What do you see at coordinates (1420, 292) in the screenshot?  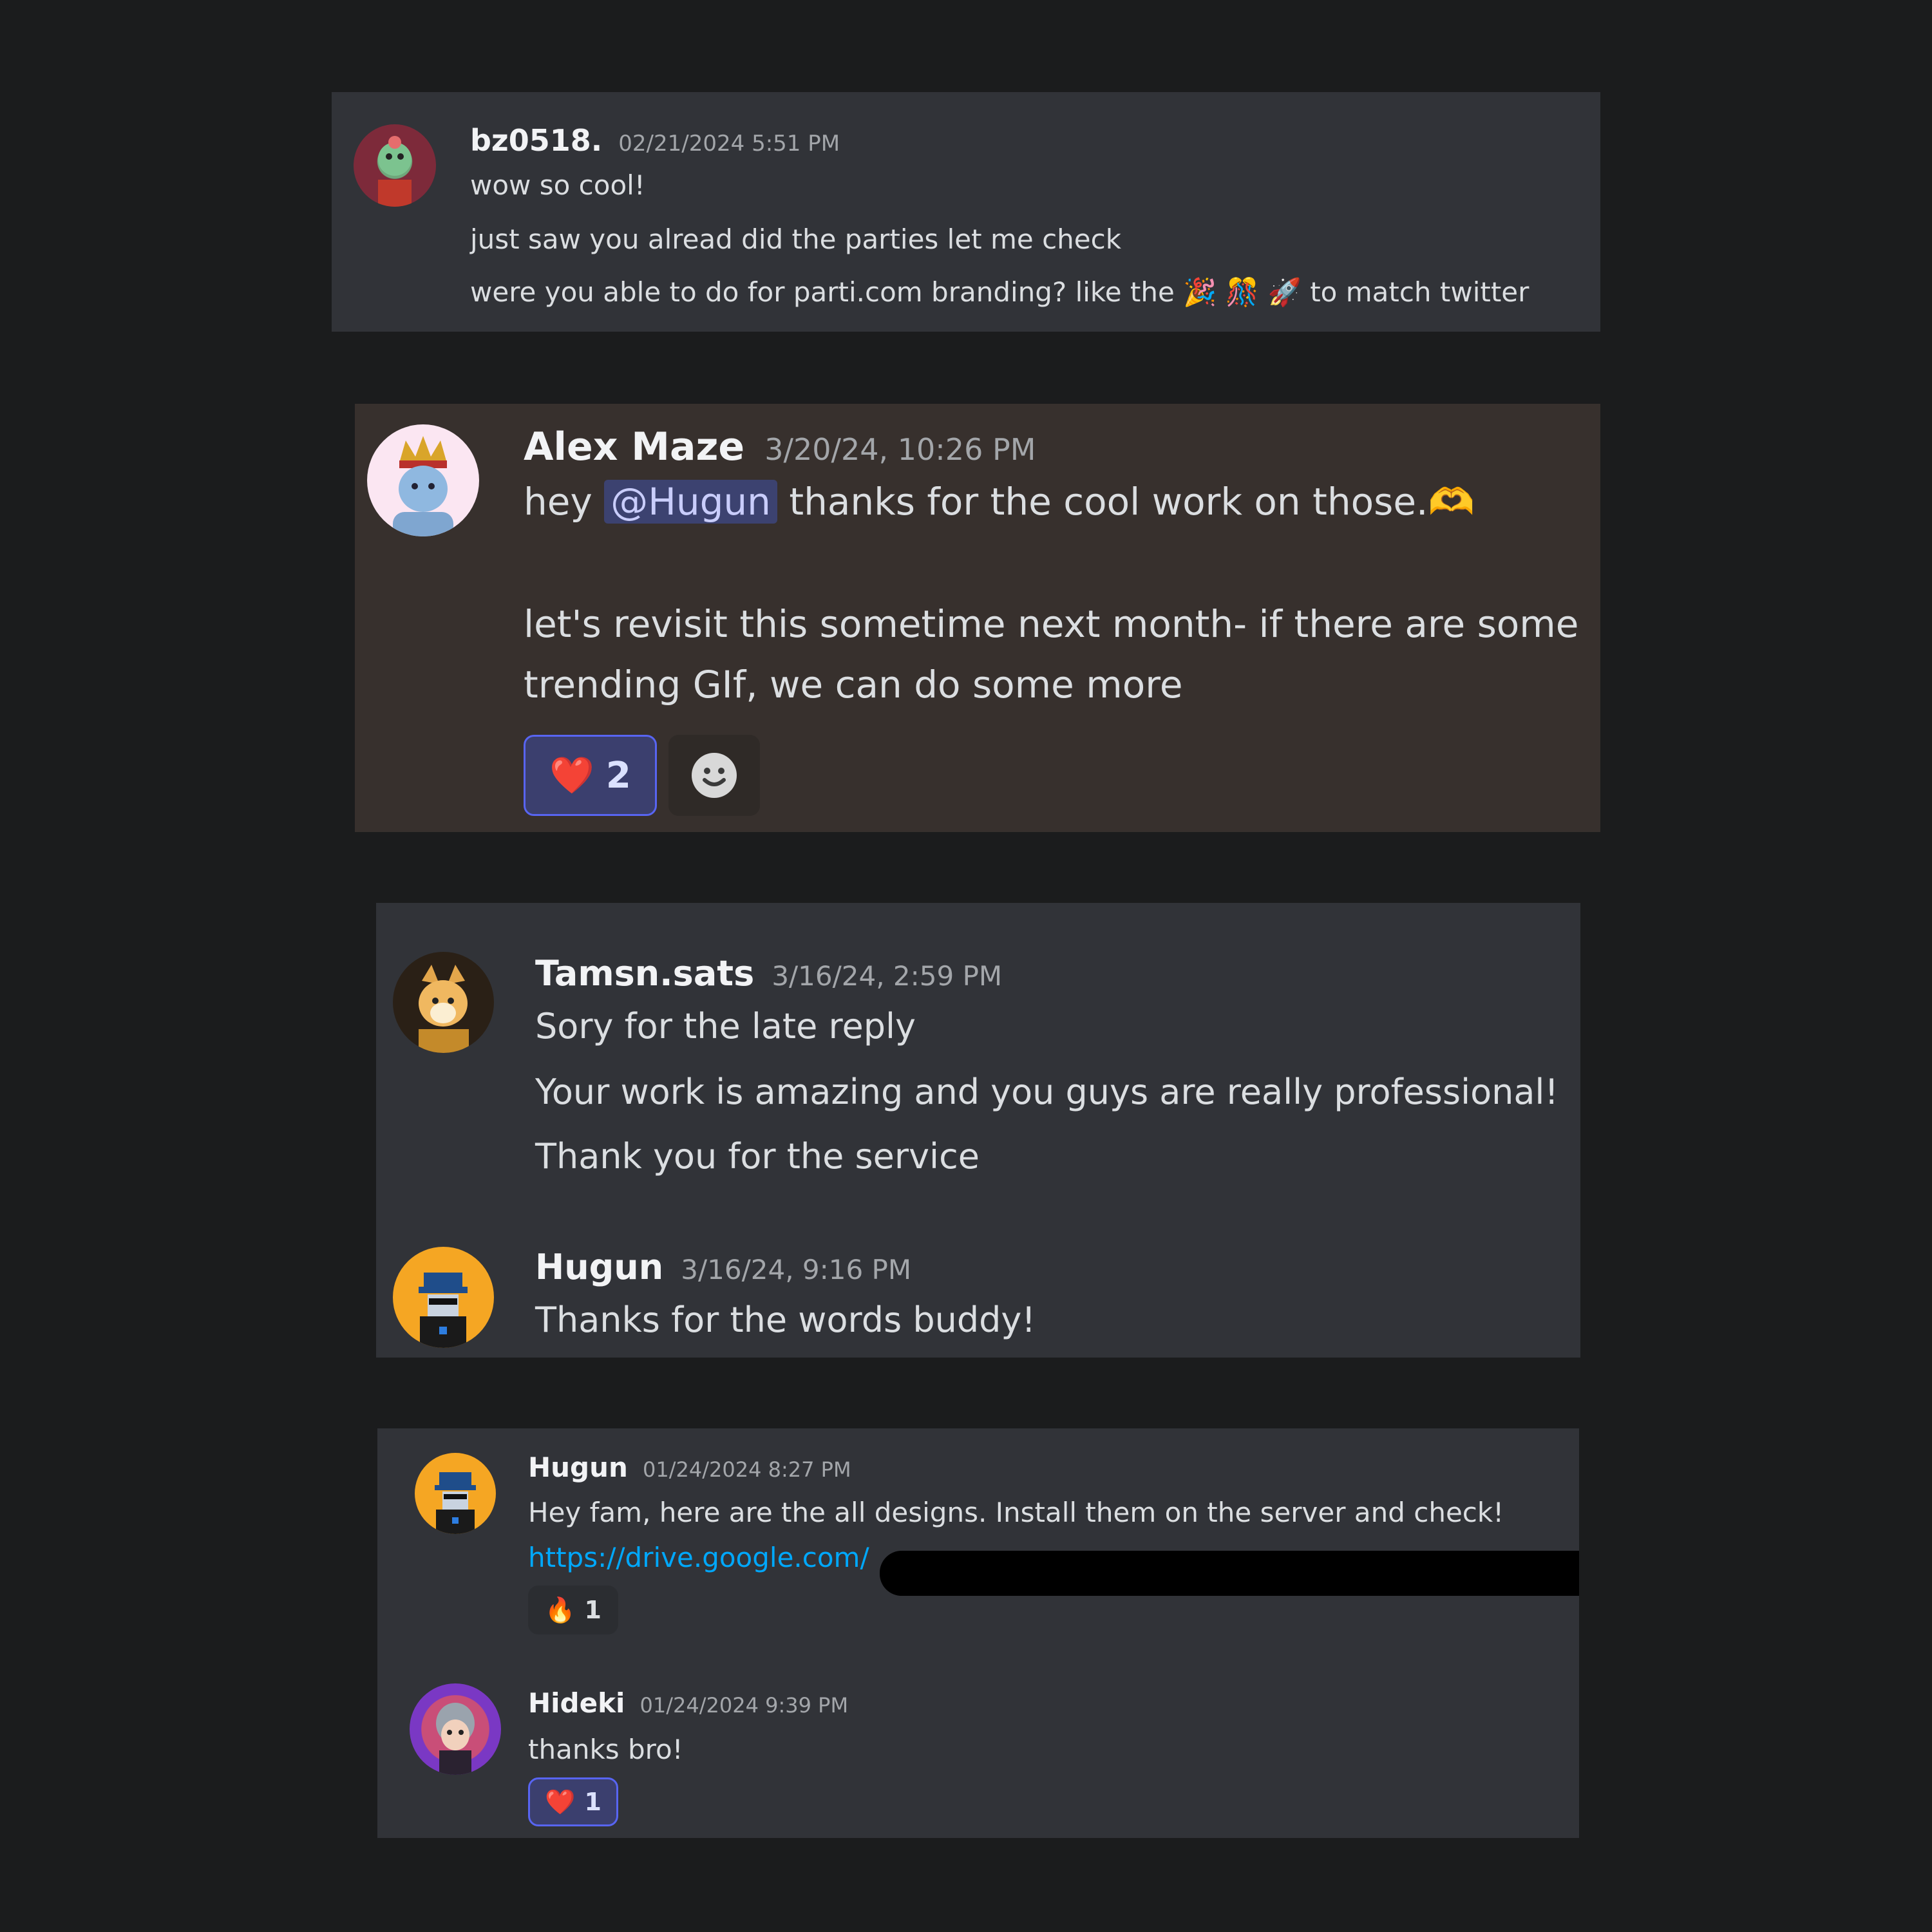 I see `message-text: to match twitter` at bounding box center [1420, 292].